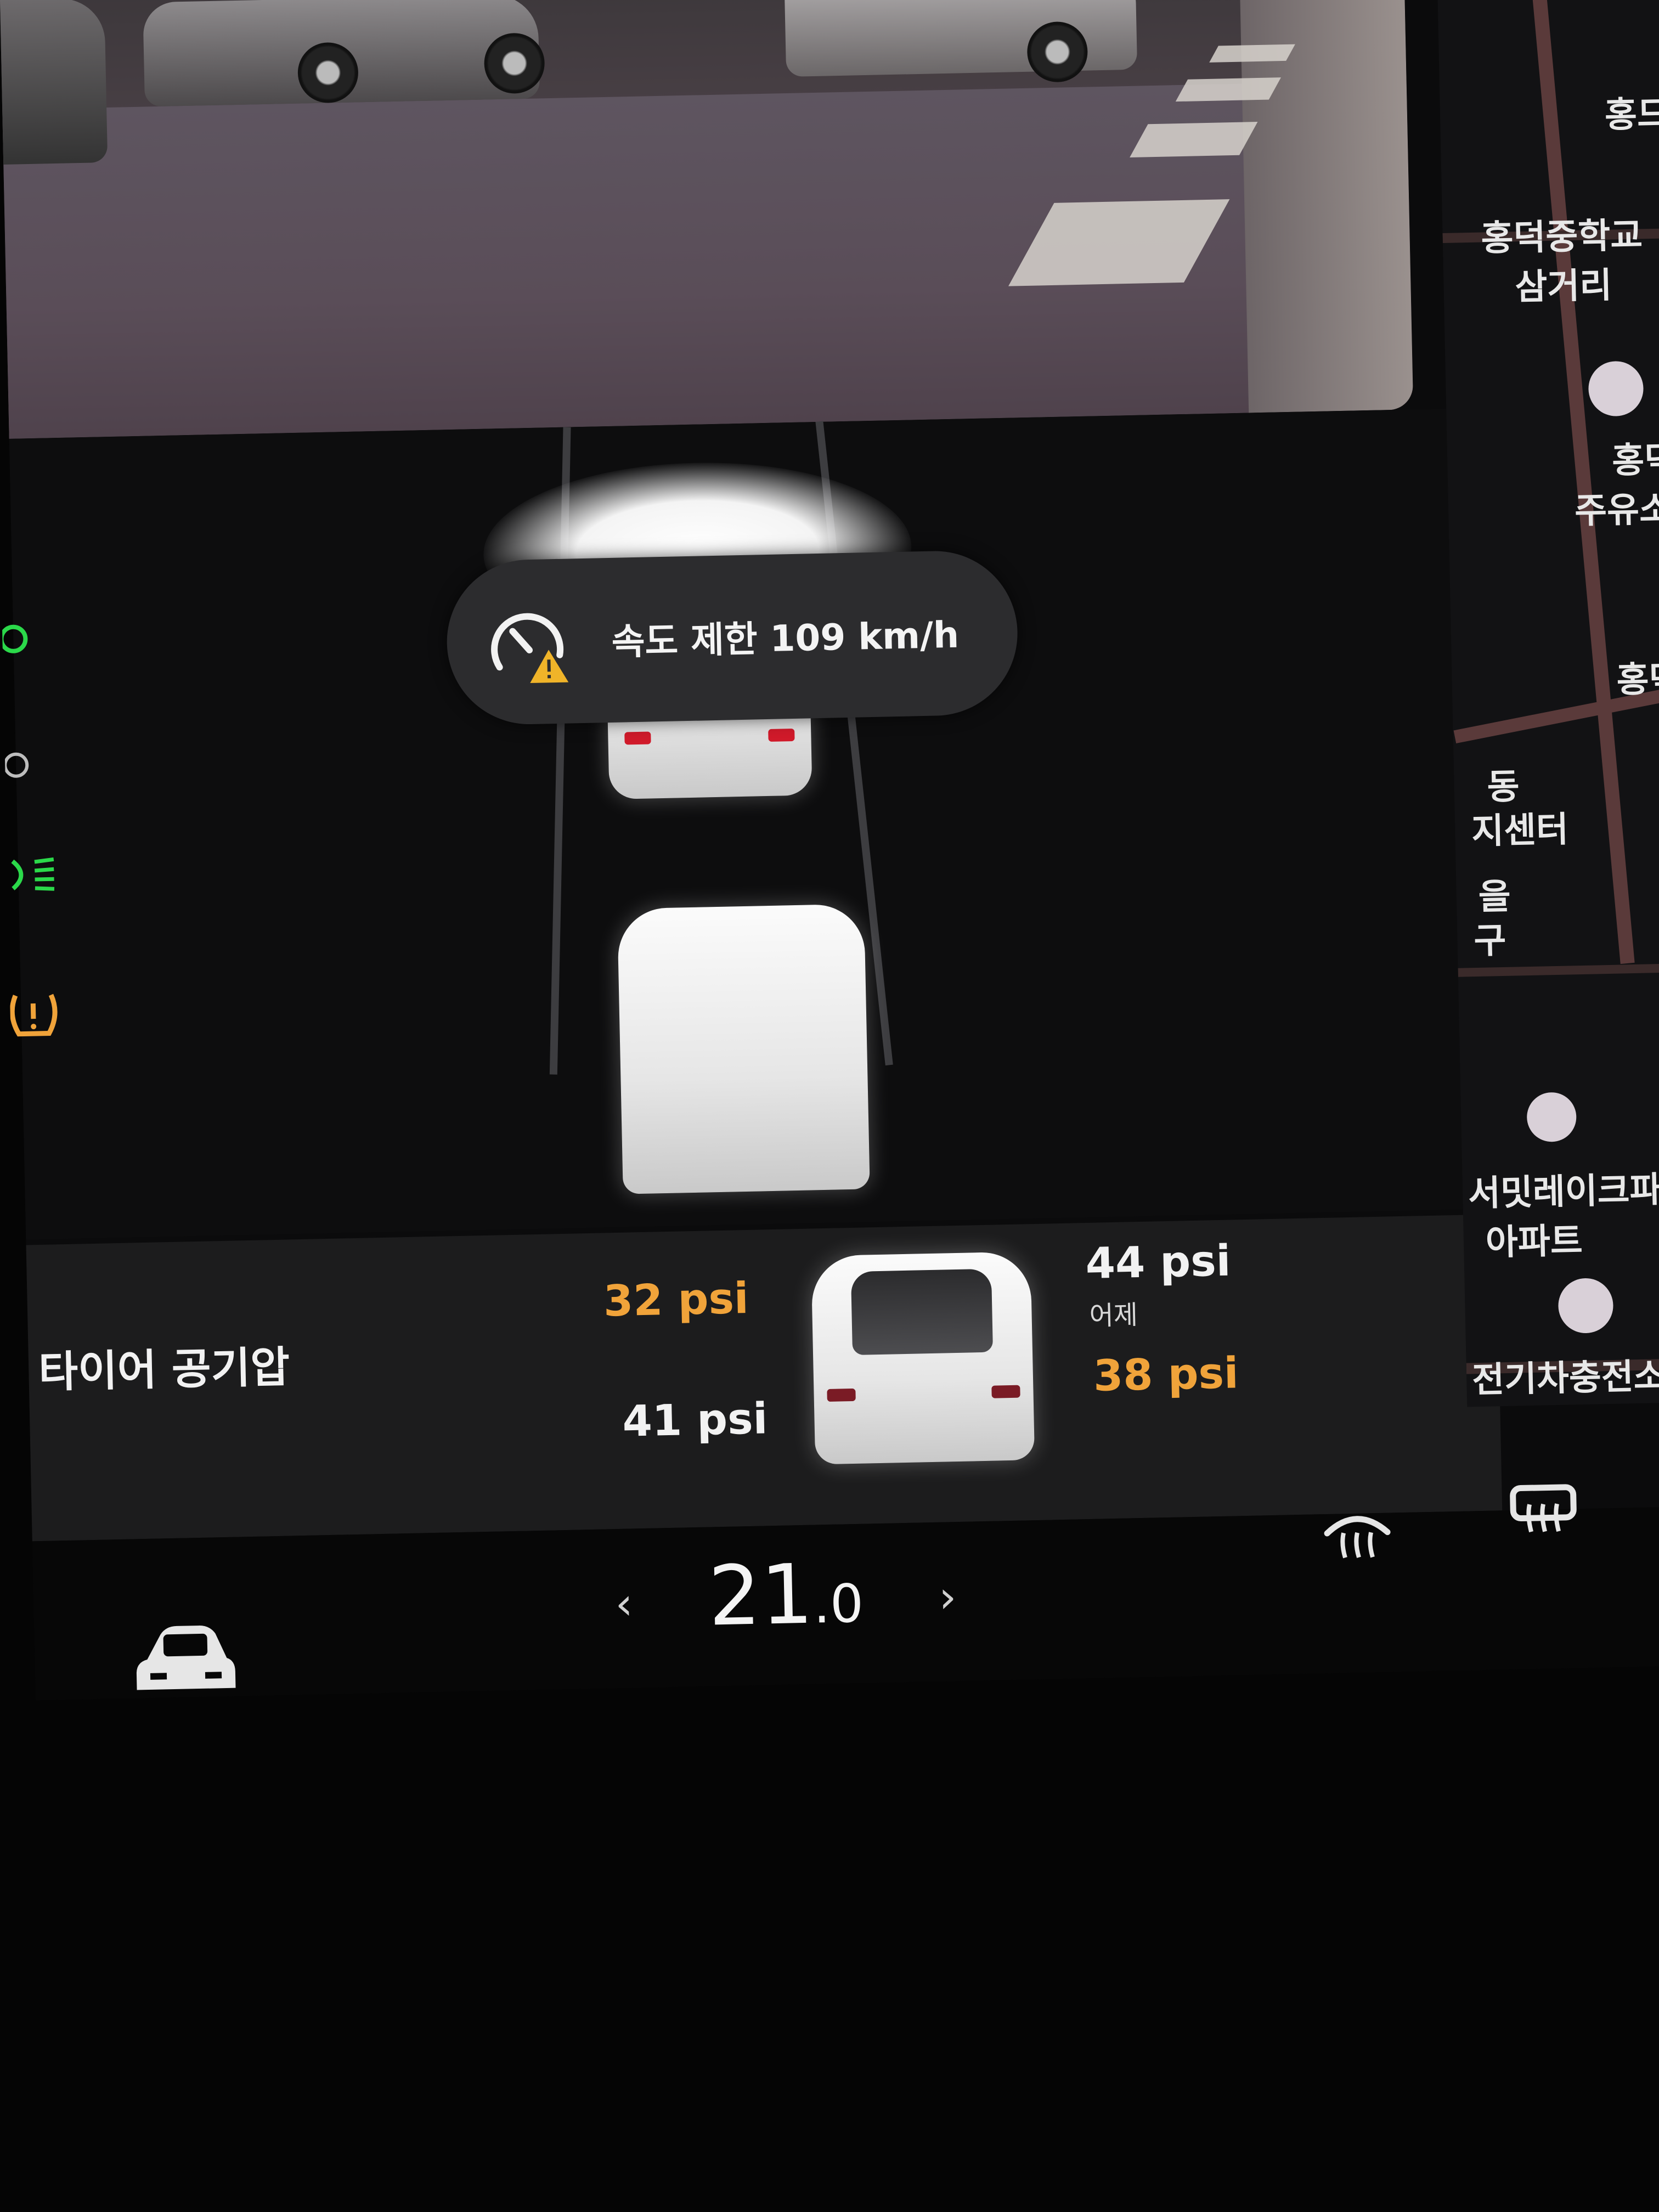 This screenshot has height=2212, width=1659. I want to click on temperature-decrease-button: ‹, so click(624, 1603).